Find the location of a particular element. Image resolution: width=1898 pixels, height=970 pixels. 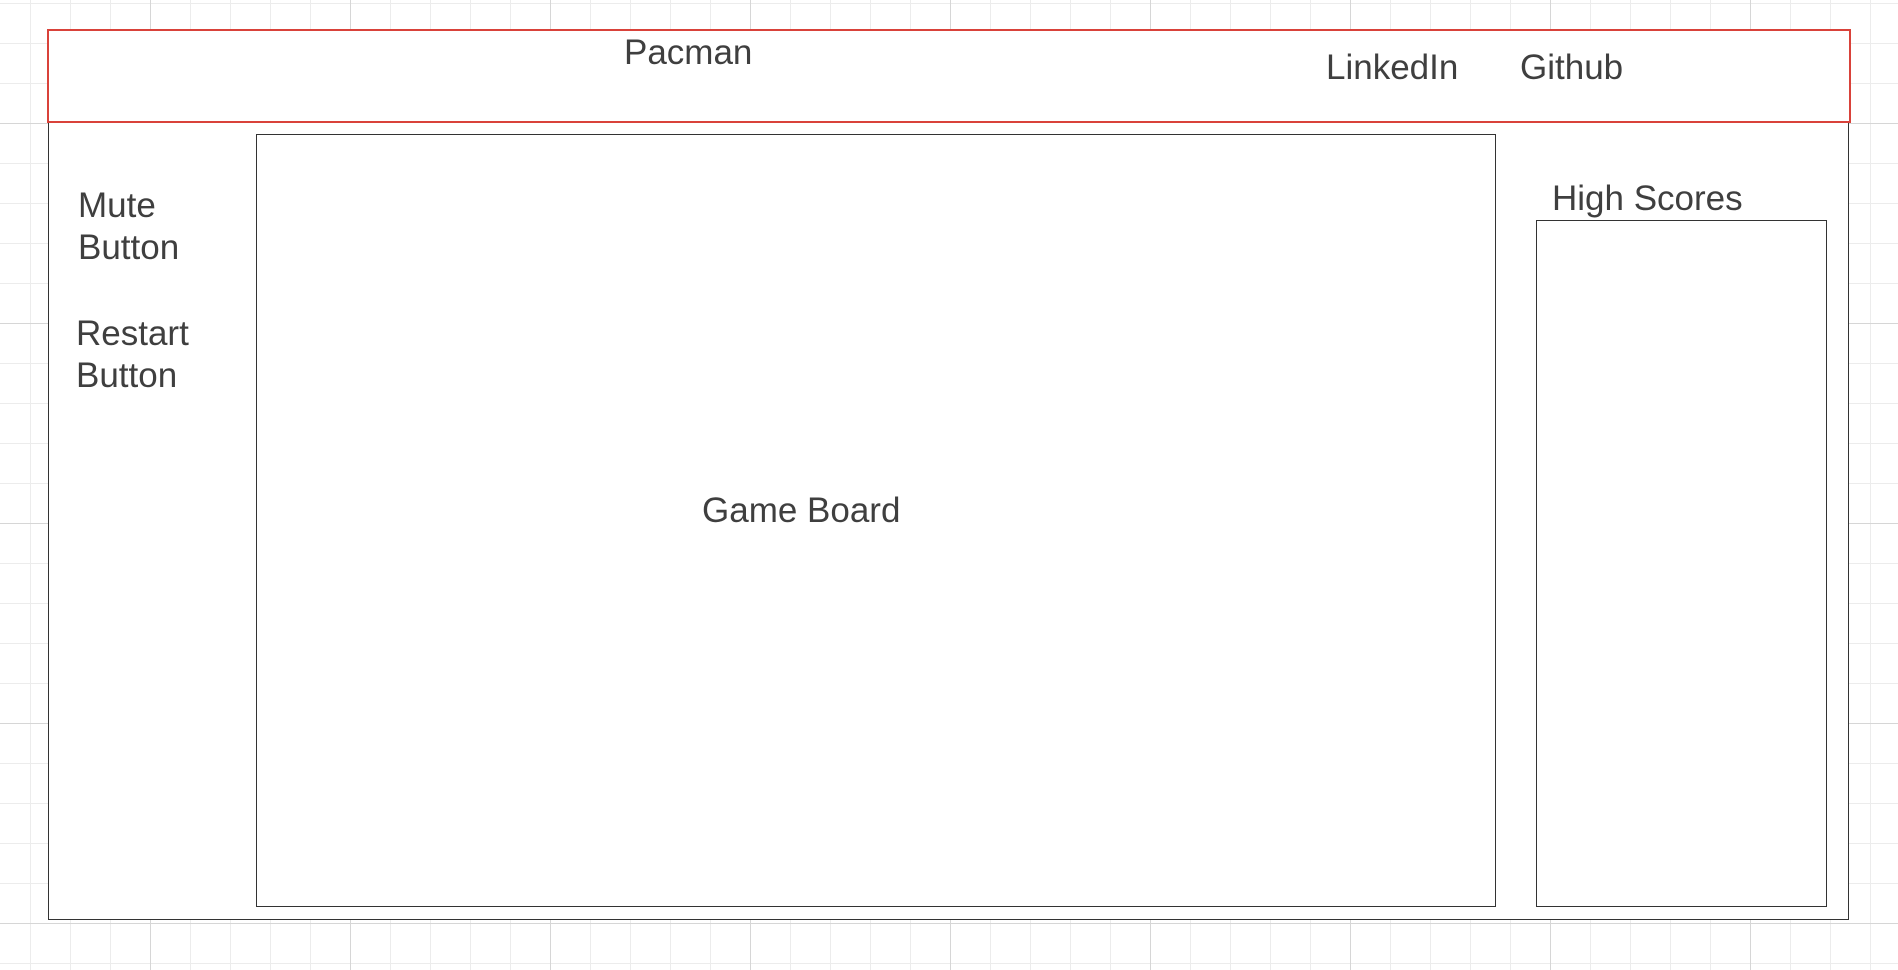

restart-button-line1: Restart is located at coordinates (132, 334).